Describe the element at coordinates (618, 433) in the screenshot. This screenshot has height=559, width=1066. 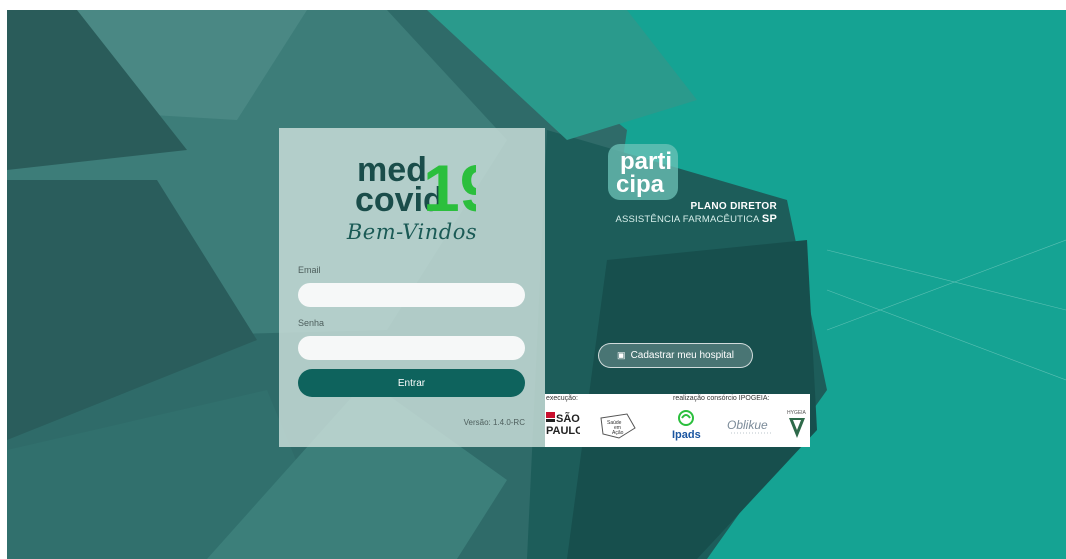
I see `saude-line3-text: Ação` at that location.